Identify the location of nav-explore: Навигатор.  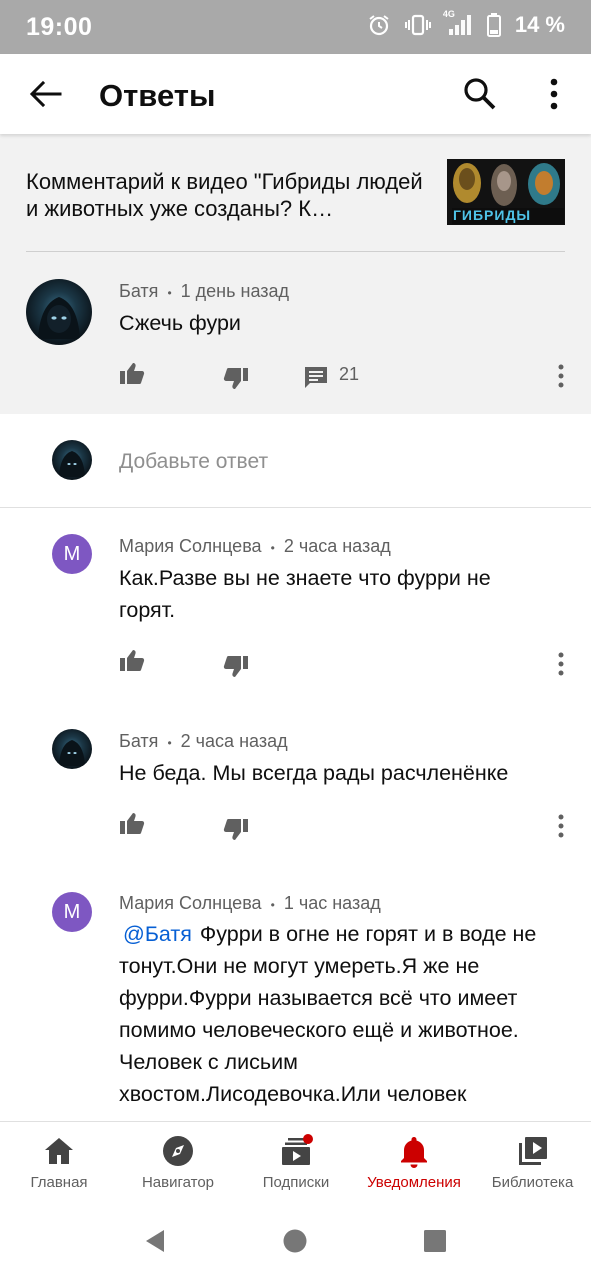
(178, 1162).